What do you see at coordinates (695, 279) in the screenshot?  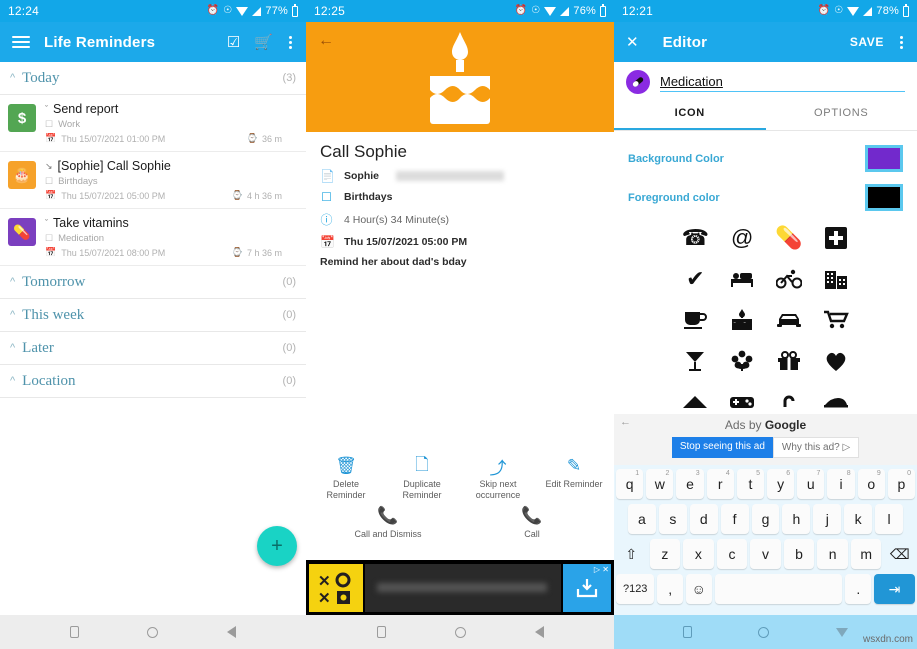 I see `check-icon: ✔` at bounding box center [695, 279].